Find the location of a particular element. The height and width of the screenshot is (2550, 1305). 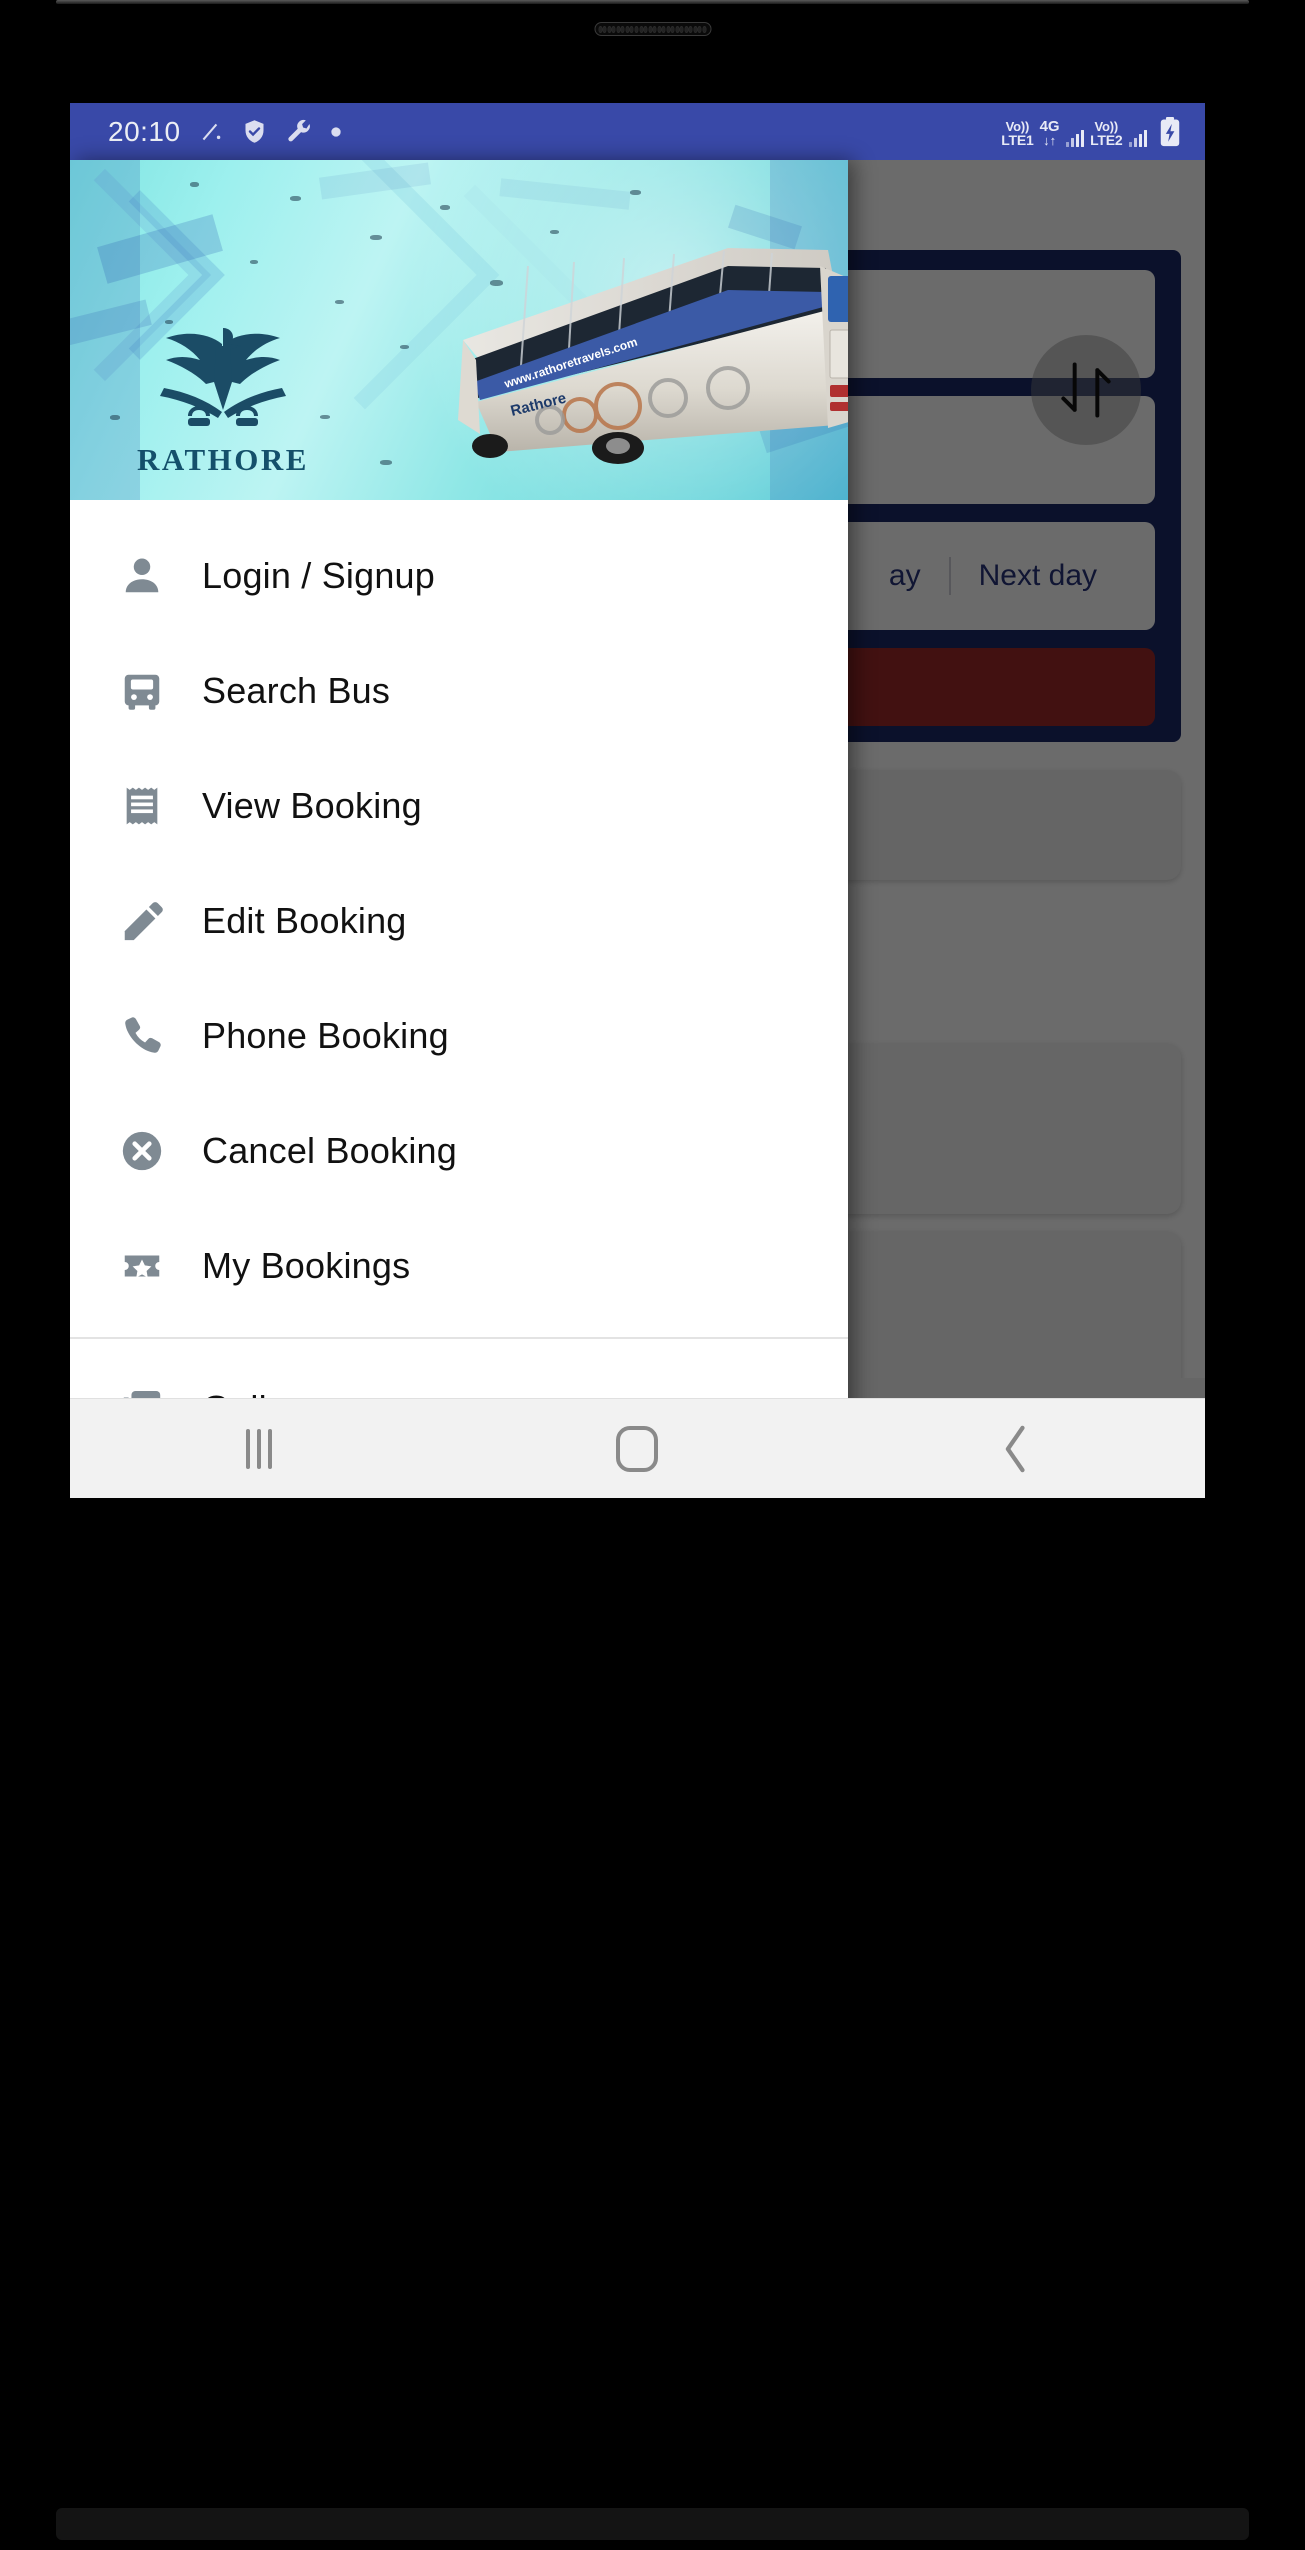

bus-icon is located at coordinates (142, 691).